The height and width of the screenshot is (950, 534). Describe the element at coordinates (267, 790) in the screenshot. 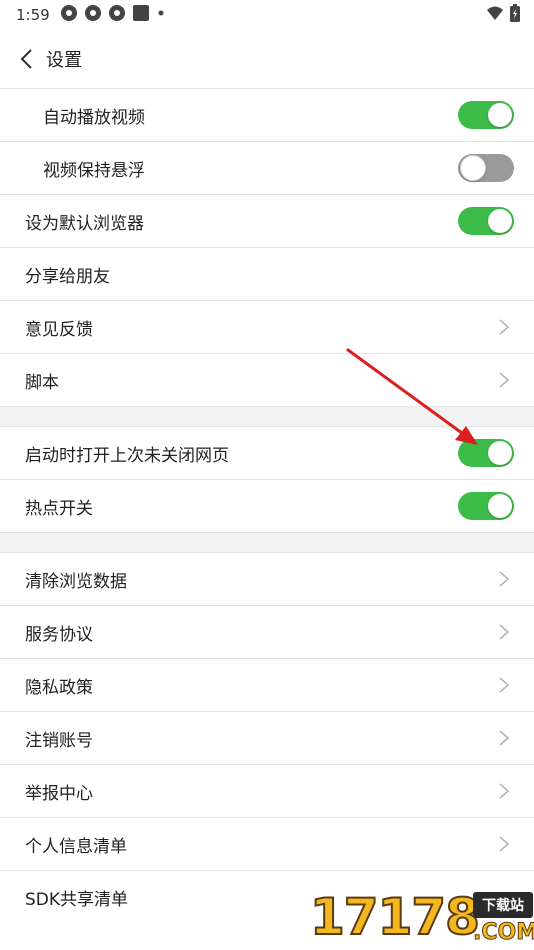

I see `setting-report-center: 举报中心` at that location.